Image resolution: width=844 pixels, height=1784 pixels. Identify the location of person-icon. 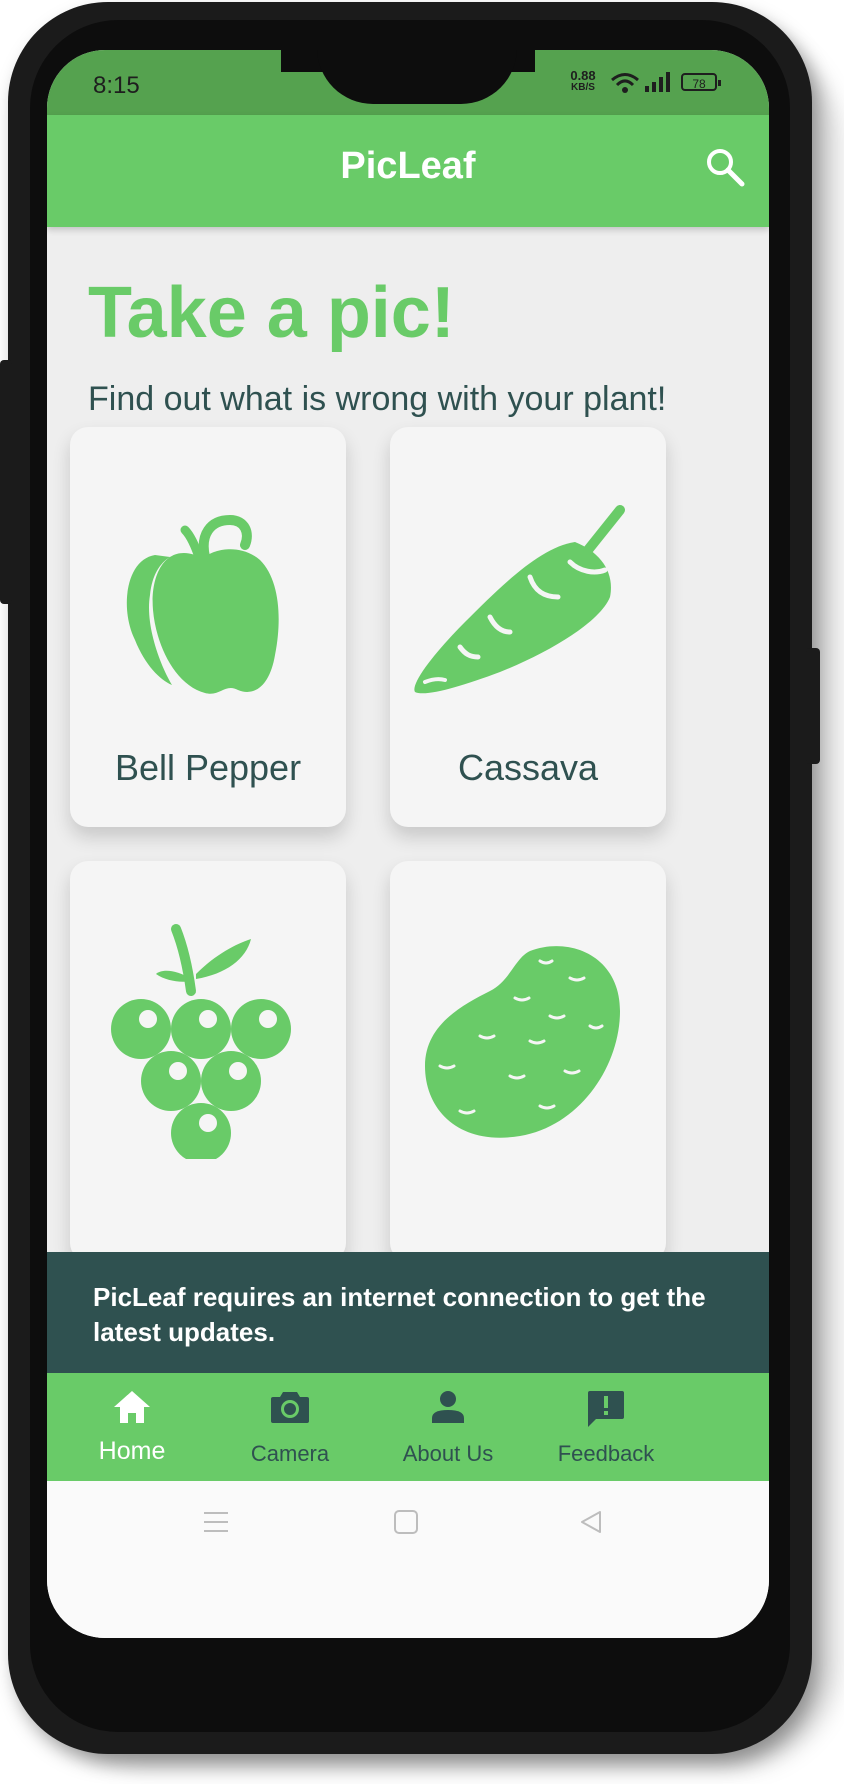
(448, 1407).